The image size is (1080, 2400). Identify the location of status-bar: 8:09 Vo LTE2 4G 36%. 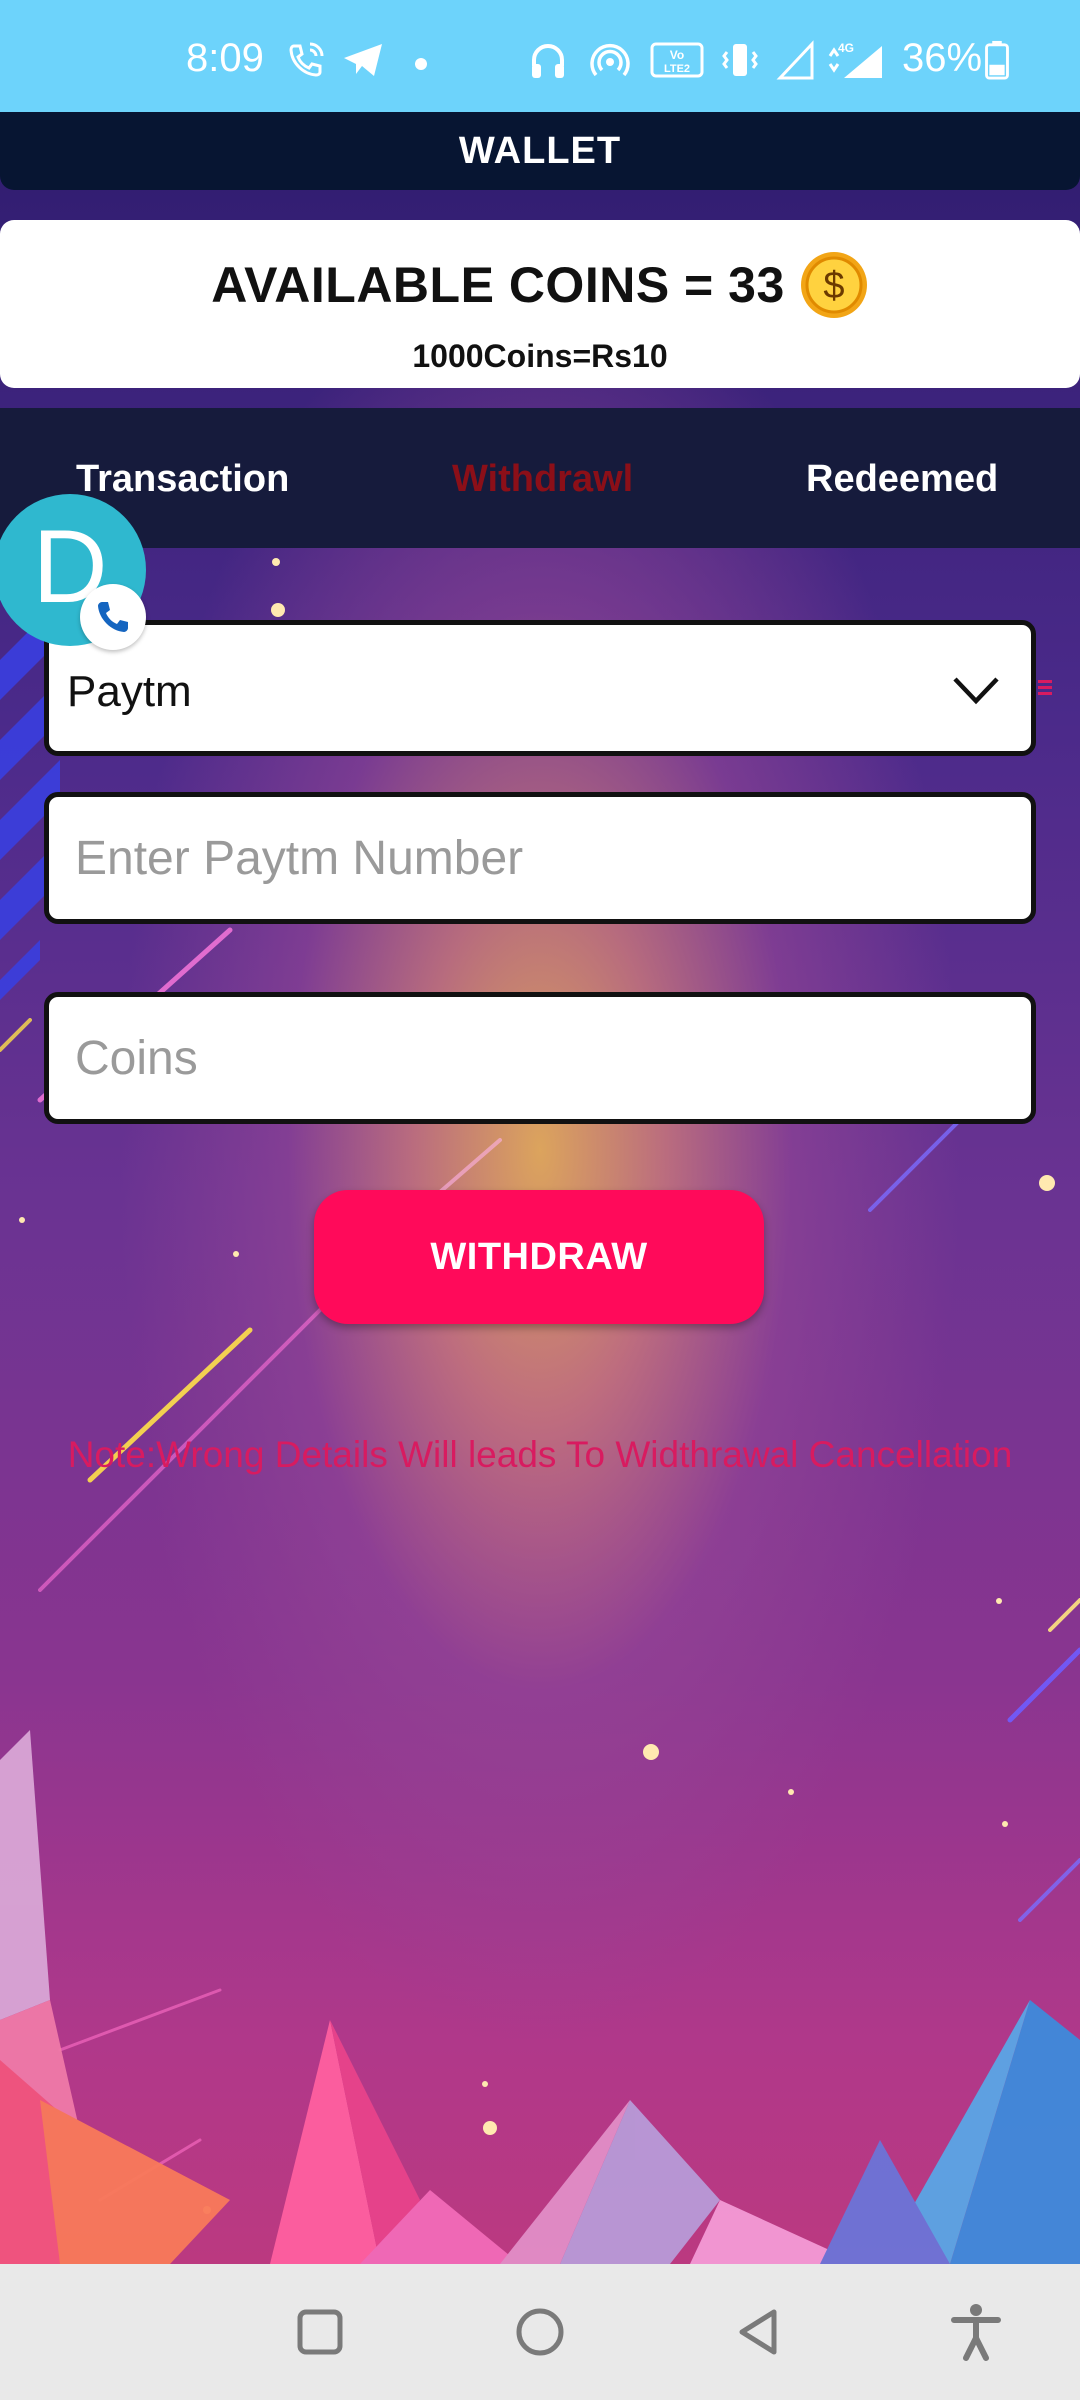
(540, 56).